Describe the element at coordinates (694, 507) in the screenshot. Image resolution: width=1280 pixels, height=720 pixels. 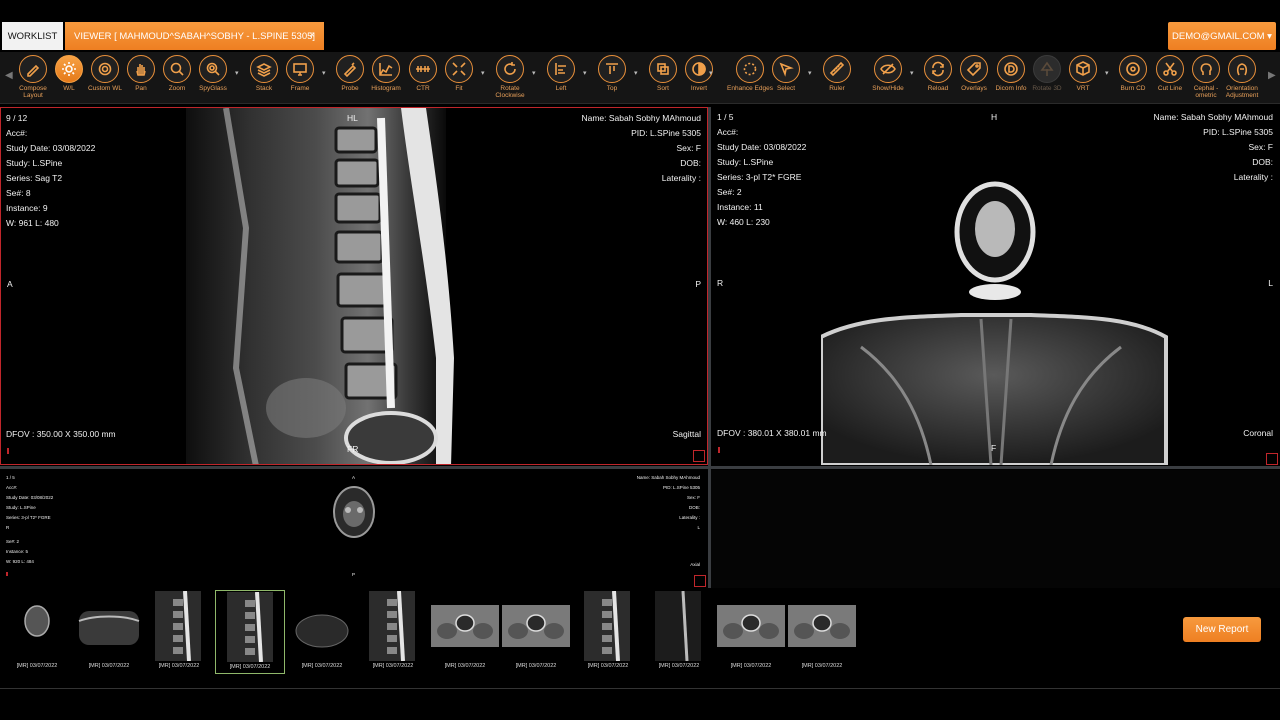
I see `patient-dob: DOB:` at that location.